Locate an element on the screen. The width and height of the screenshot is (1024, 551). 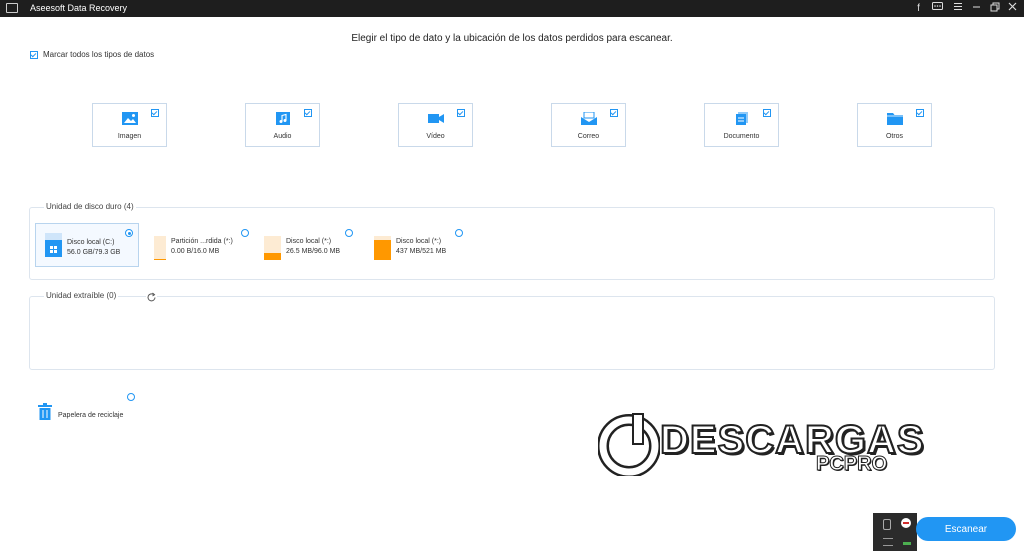
type-label: Imagen is located at coordinates (129, 136).